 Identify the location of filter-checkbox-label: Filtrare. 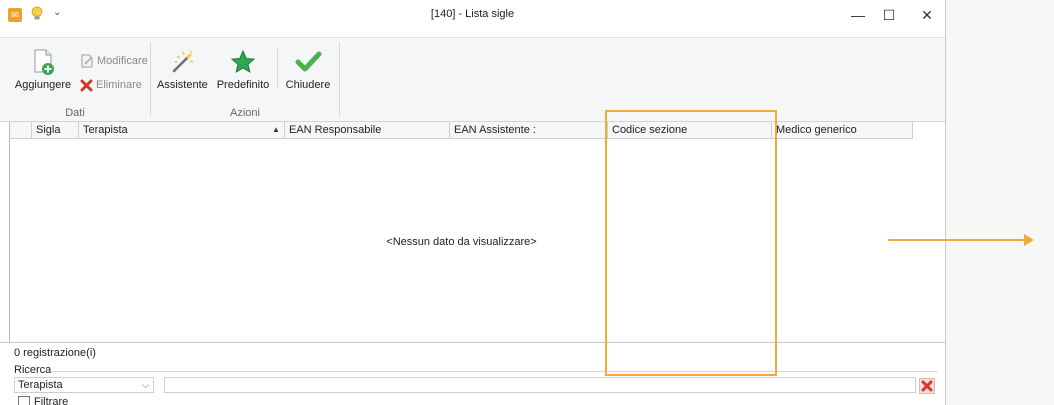
(51, 400).